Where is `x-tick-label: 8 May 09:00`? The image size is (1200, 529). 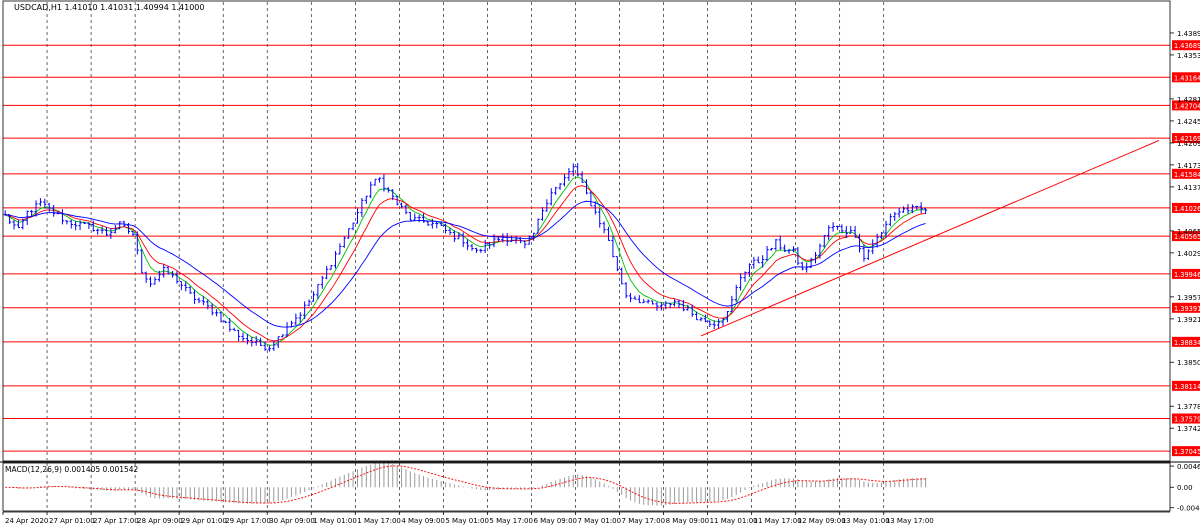 x-tick-label: 8 May 09:00 is located at coordinates (688, 521).